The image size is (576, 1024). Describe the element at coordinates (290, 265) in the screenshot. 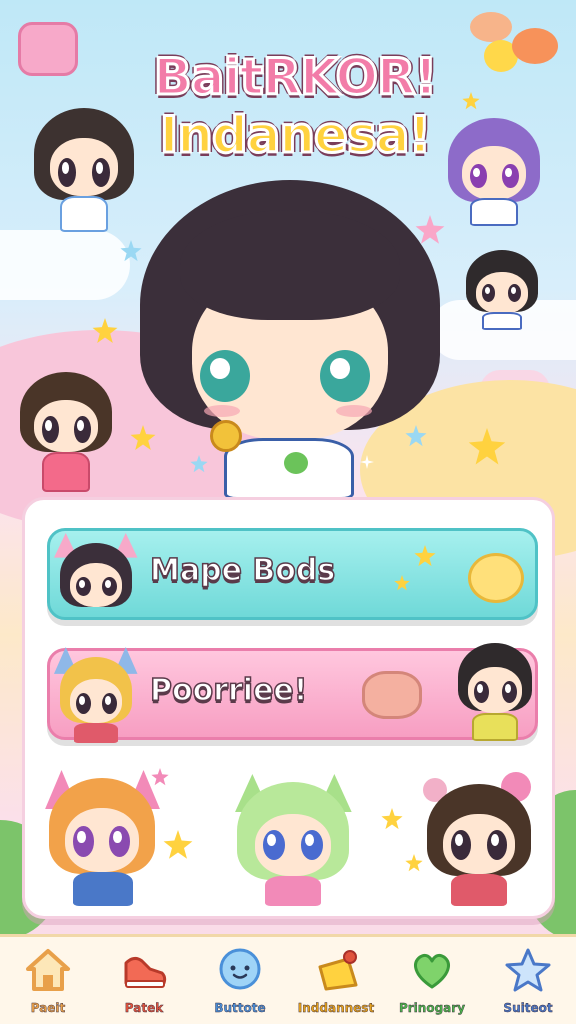

I see `character-bangs` at that location.